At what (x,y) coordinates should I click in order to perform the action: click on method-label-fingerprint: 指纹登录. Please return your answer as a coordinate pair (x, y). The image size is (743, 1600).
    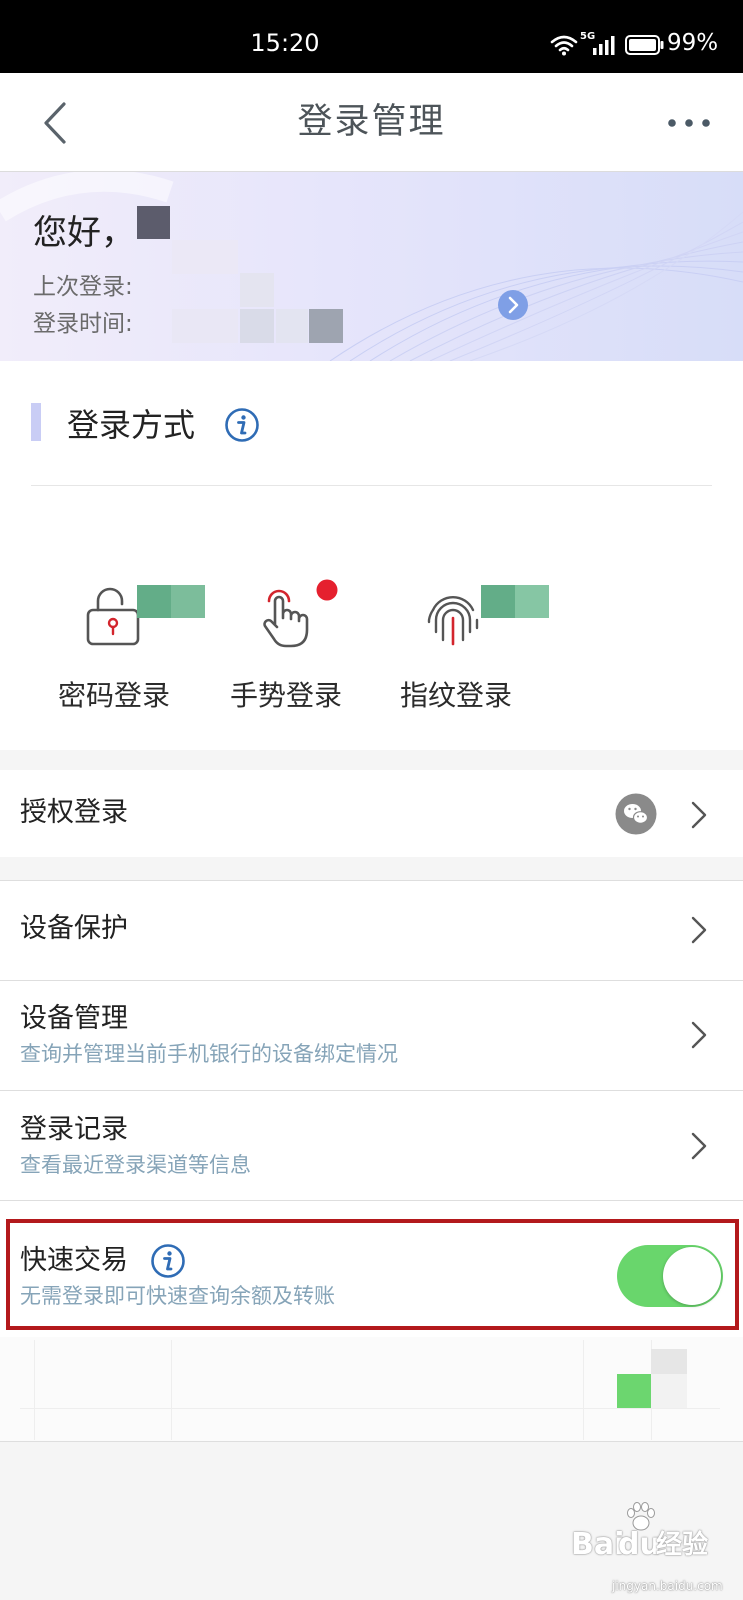
    Looking at the image, I should click on (456, 696).